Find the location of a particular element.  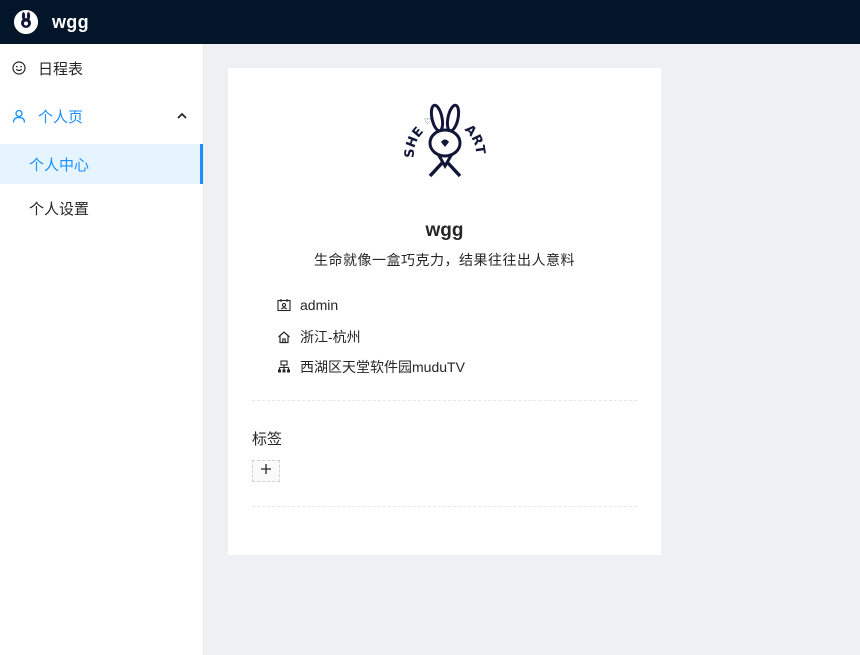

sidebar-item-profile-settings: 个人设置 is located at coordinates (101, 208).